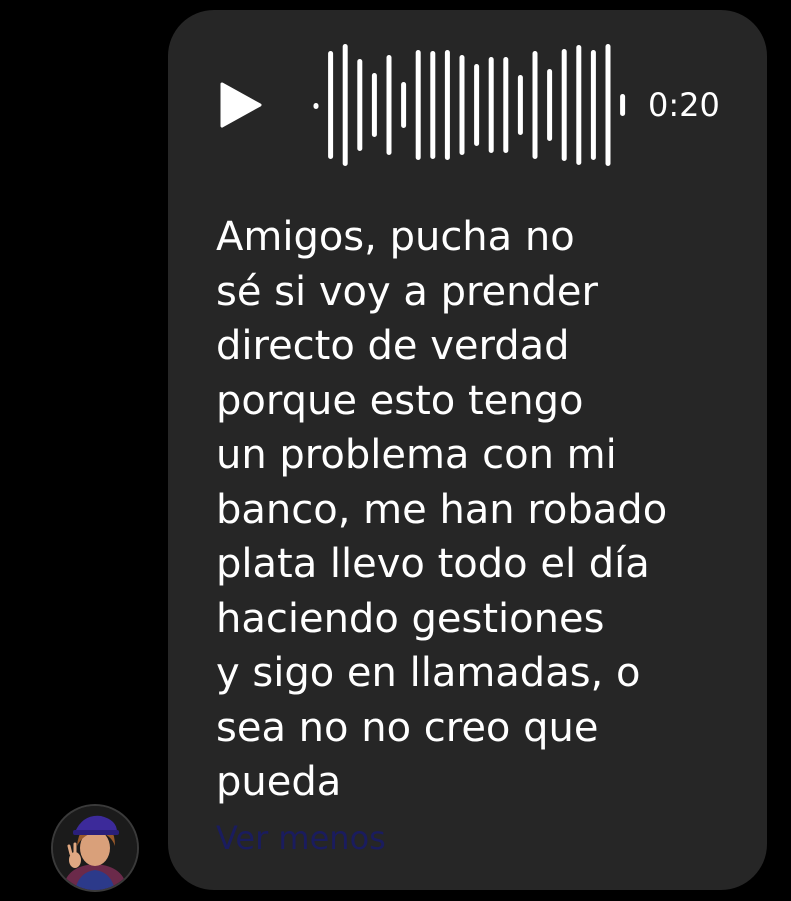 The width and height of the screenshot is (791, 901). Describe the element at coordinates (472, 105) in the screenshot. I see `audio-waveform` at that location.